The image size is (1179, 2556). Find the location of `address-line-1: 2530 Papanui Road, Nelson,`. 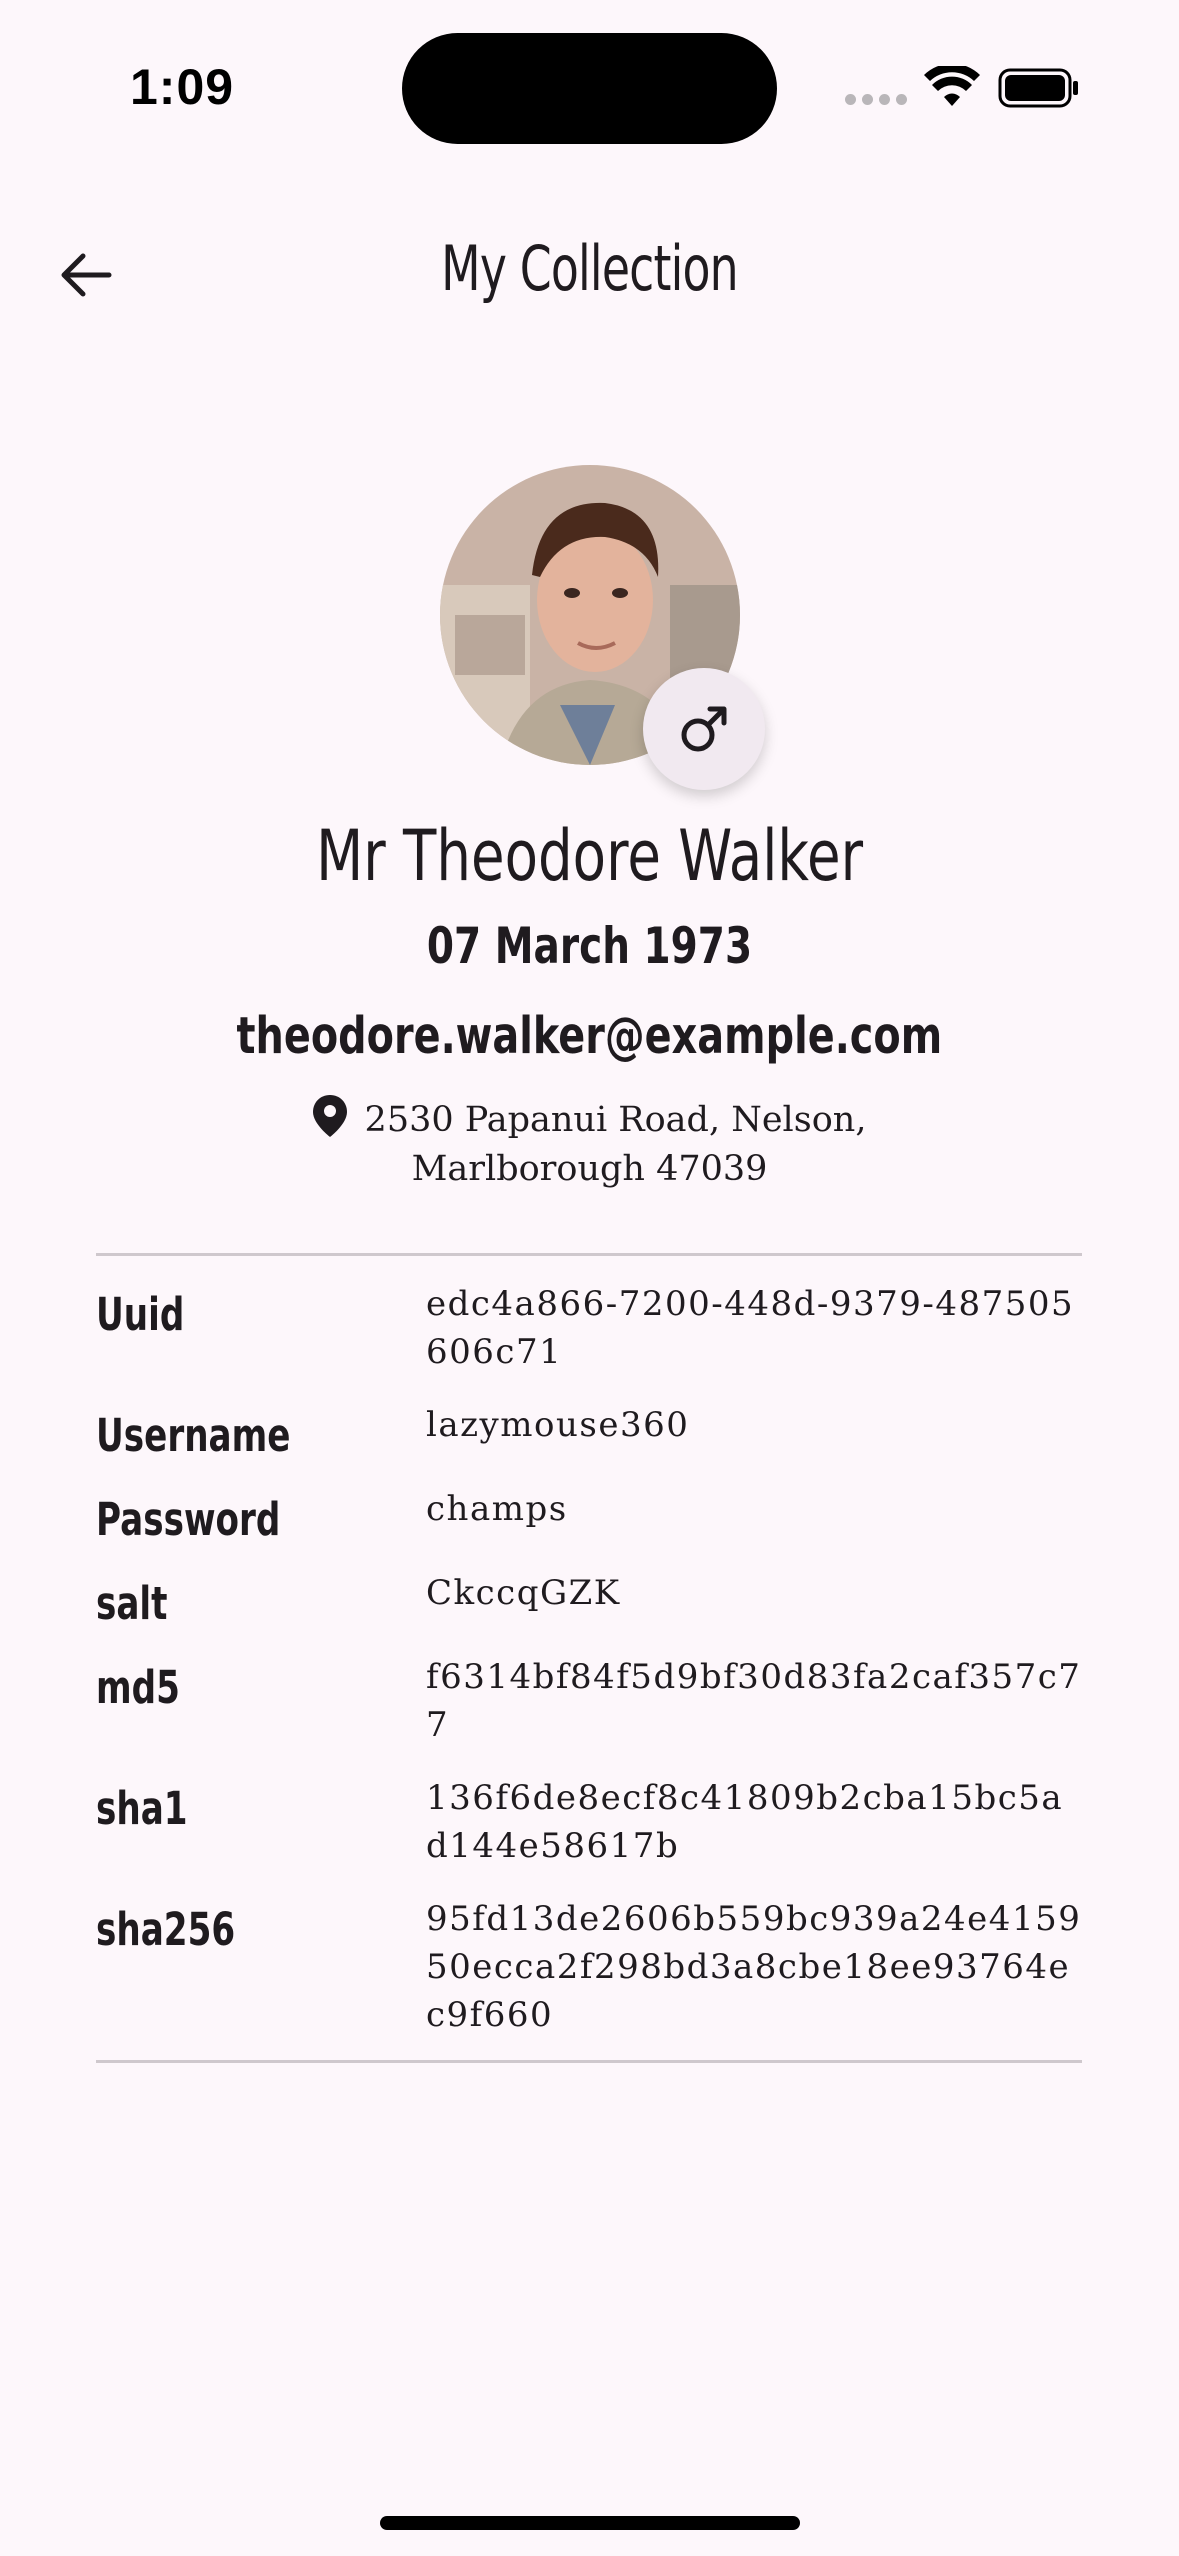

address-line-1: 2530 Papanui Road, Nelson, is located at coordinates (615, 1120).